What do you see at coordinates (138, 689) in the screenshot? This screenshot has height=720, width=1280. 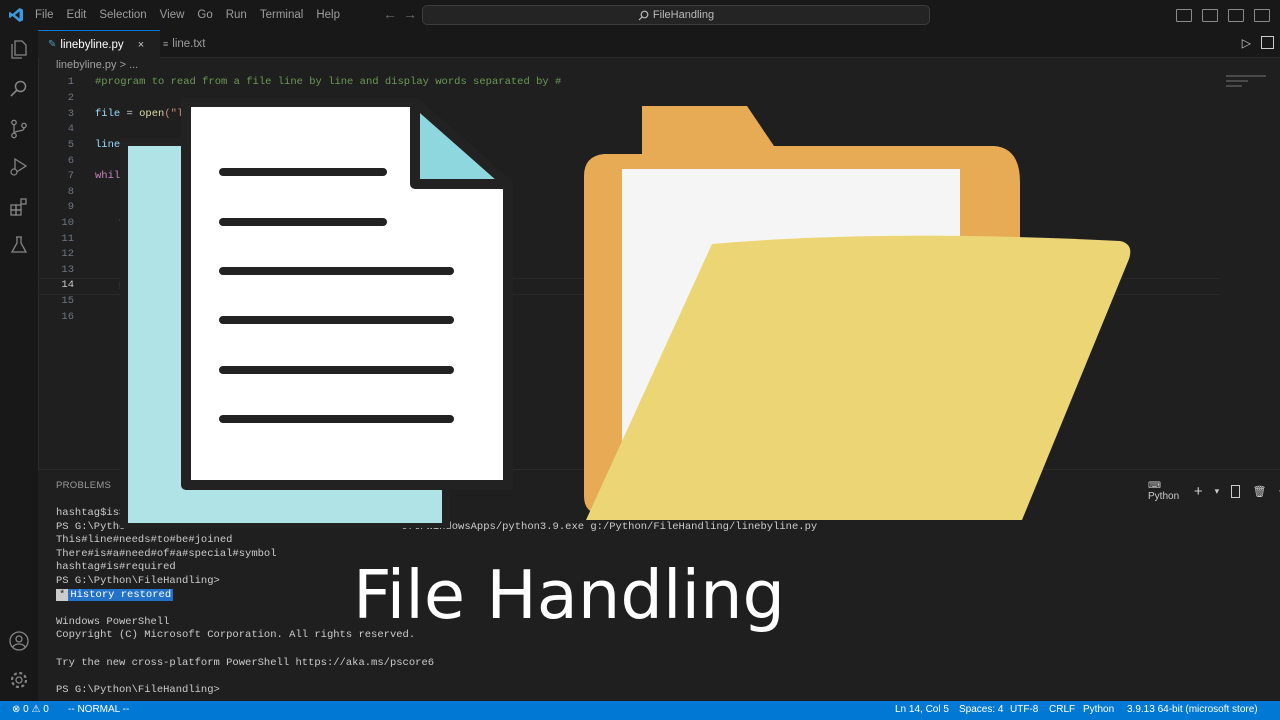 I see `terminal-line: PS G:\Python\FileHandling>` at bounding box center [138, 689].